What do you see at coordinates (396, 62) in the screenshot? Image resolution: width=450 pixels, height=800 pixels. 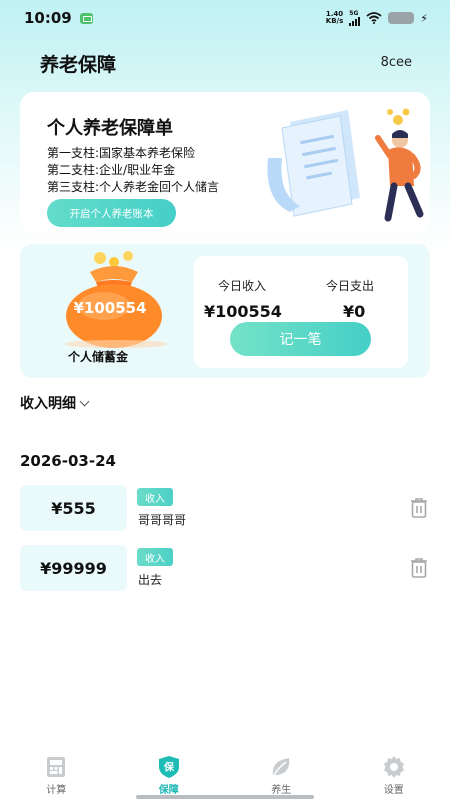 I see `header-user-id: 8cee` at bounding box center [396, 62].